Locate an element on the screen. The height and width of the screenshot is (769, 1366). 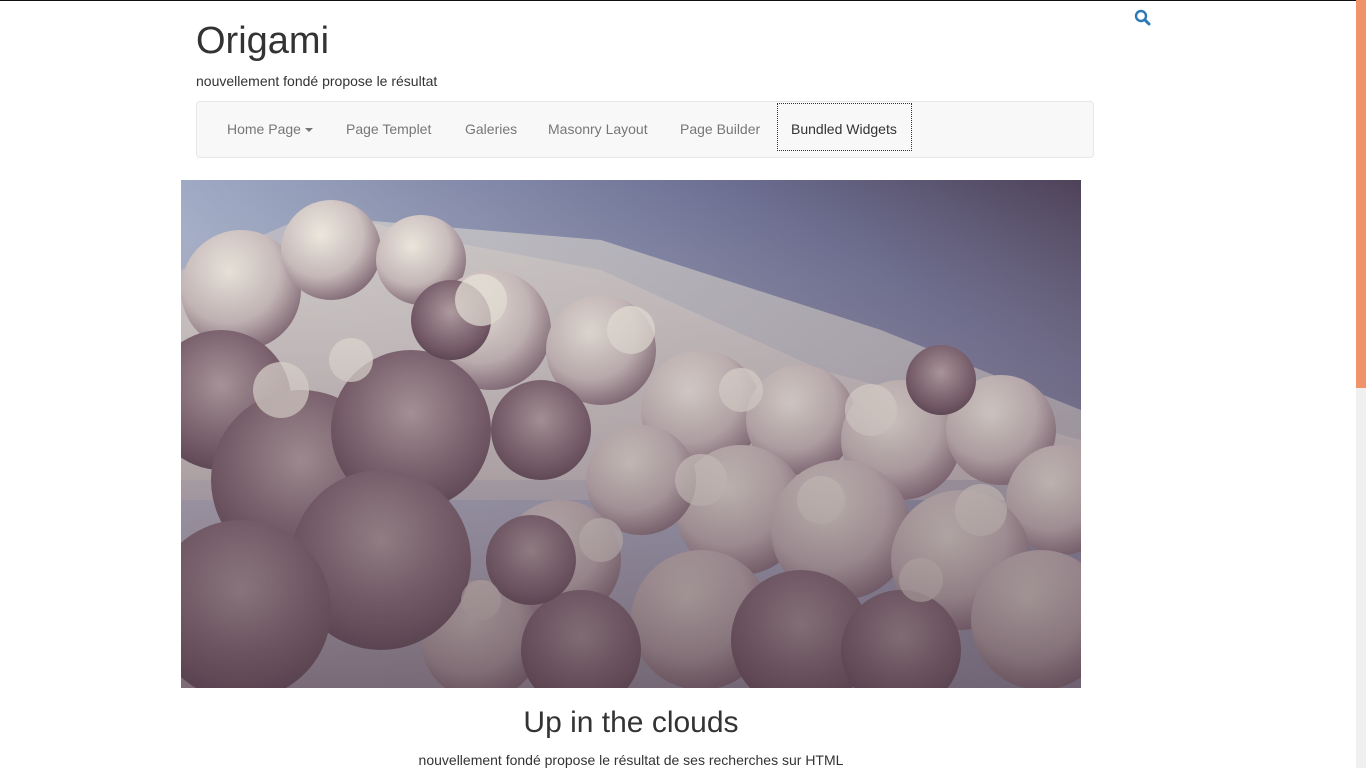
hero-caption-title: Up in the clouds is located at coordinates (631, 722).